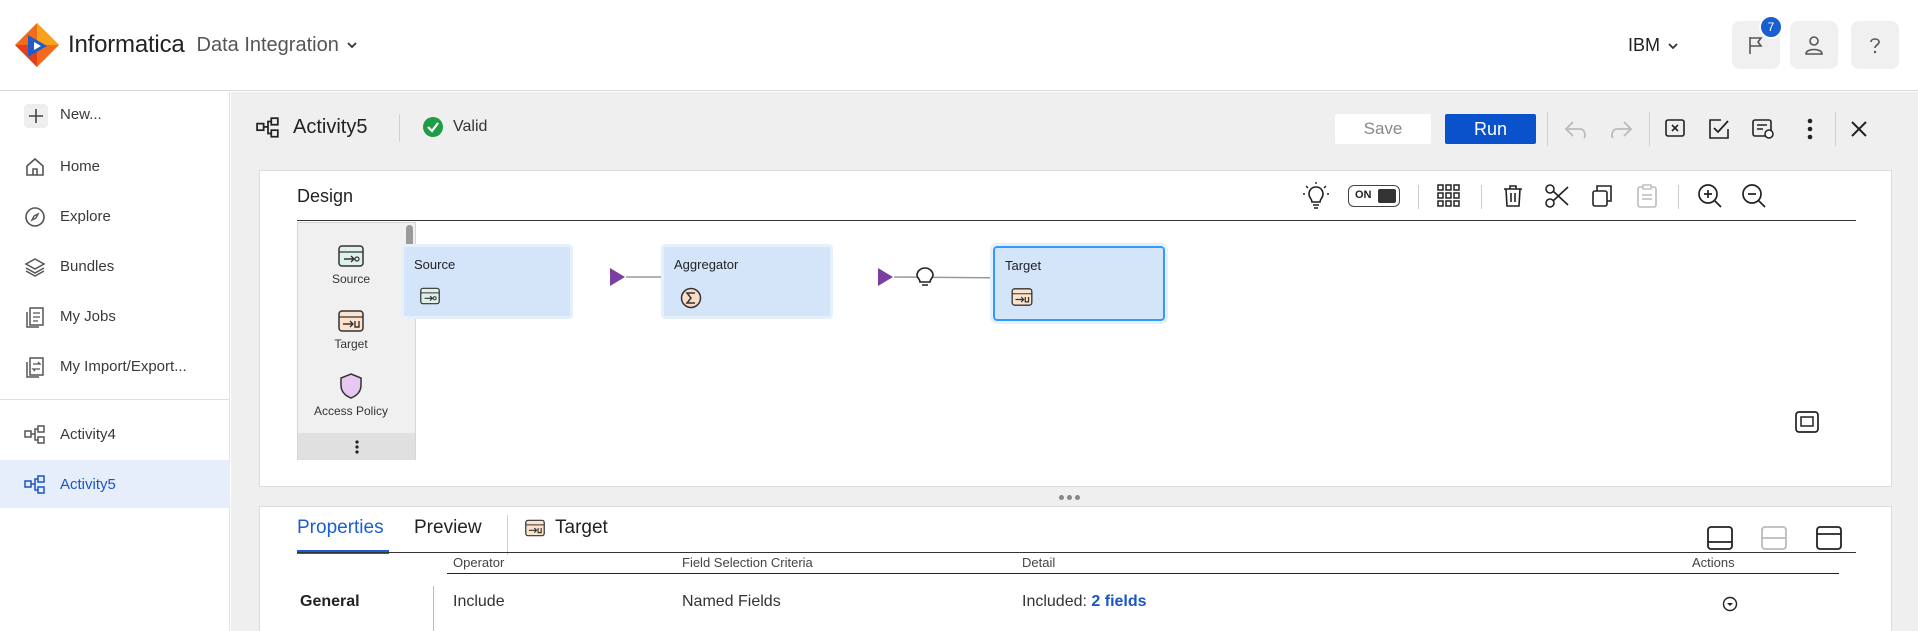 The image size is (1918, 631). Describe the element at coordinates (351, 395) in the screenshot. I see `palette-item-access-policy: Access Policy` at that location.